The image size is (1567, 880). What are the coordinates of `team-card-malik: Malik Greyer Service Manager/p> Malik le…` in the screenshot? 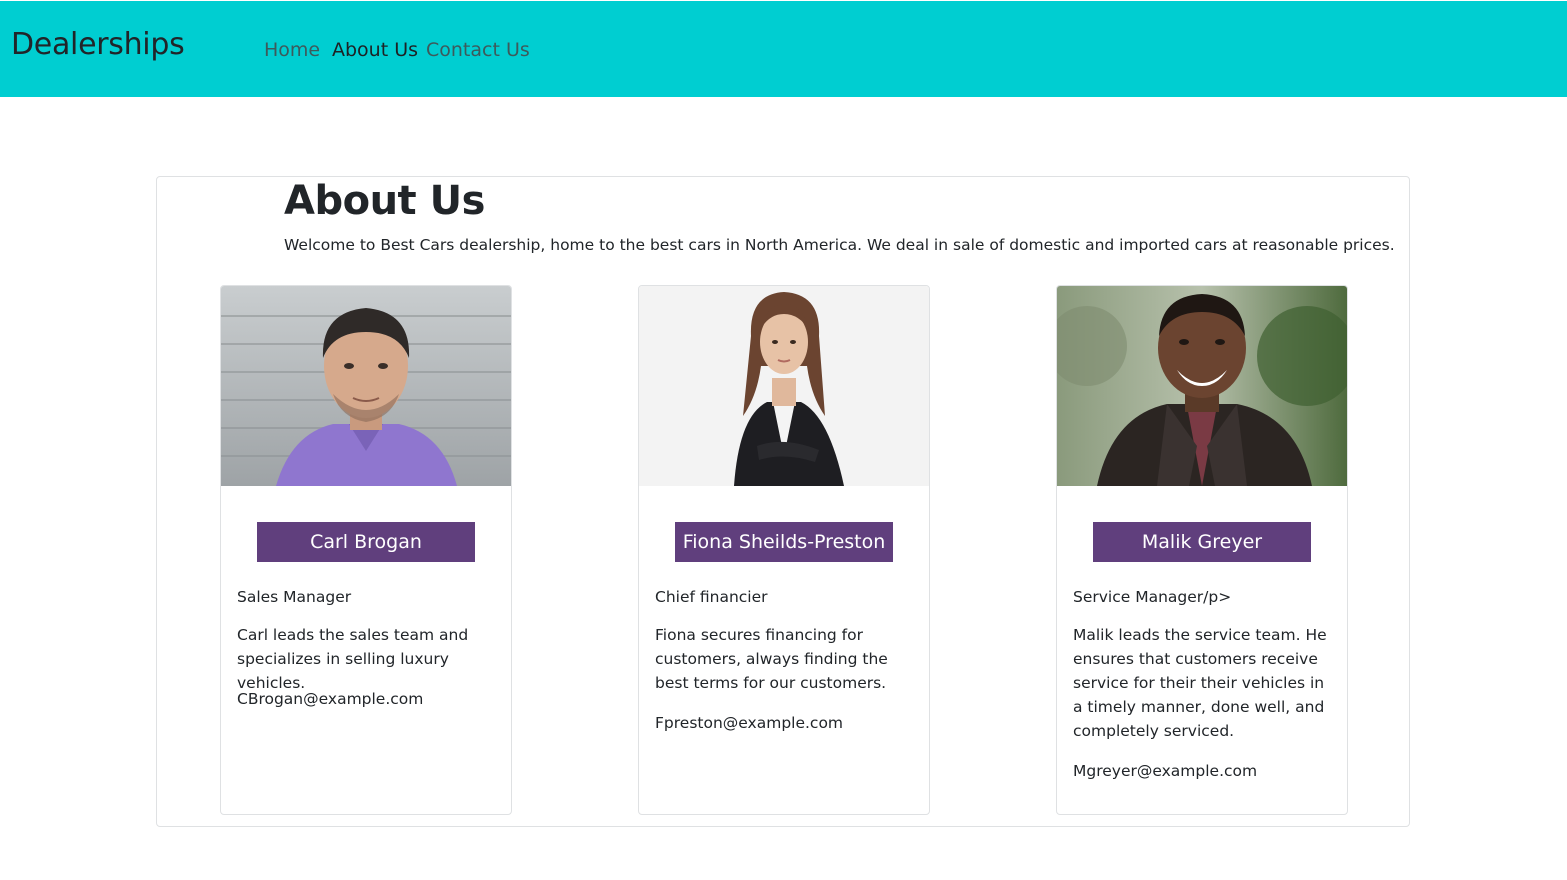 It's located at (1202, 550).